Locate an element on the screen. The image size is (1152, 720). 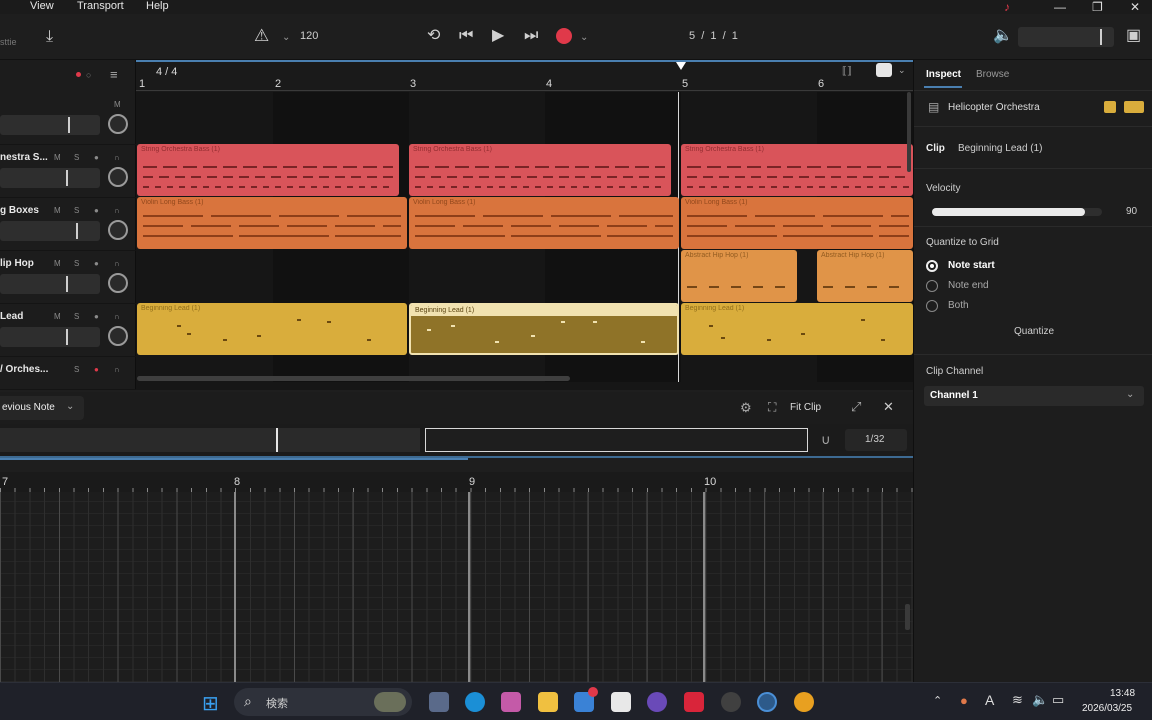
editor-vertical-scrollbar is located at coordinates (907, 617).